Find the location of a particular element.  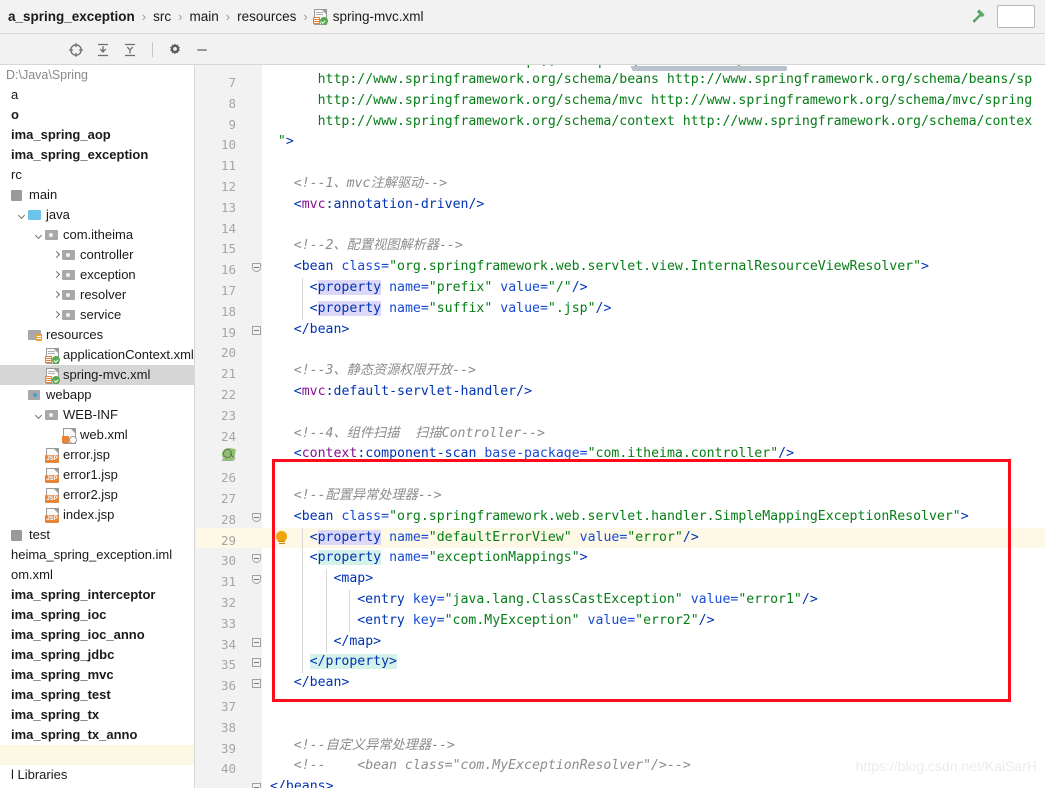

tree-item-heima-spring-exception-iml: heima_spring_exception.iml is located at coordinates (97, 555).